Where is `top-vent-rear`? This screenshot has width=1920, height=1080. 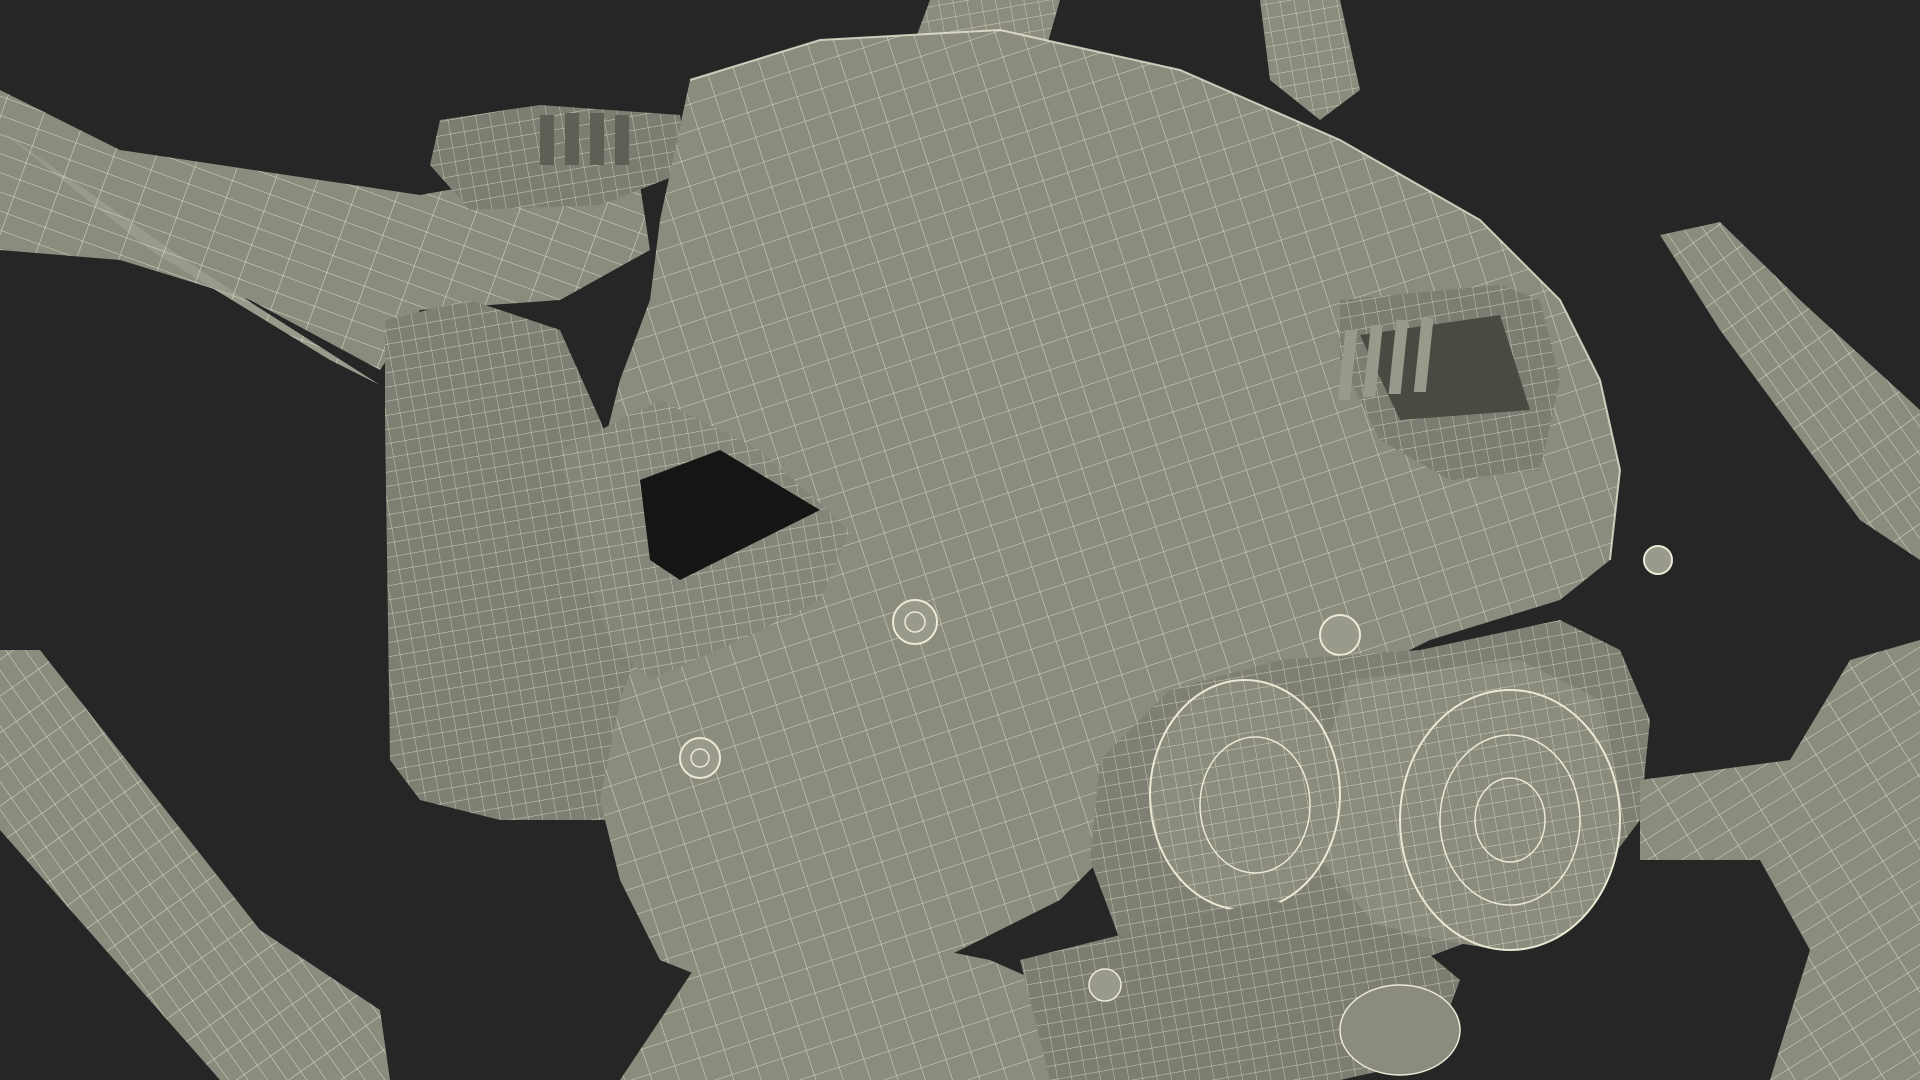
top-vent-rear is located at coordinates (560, 157).